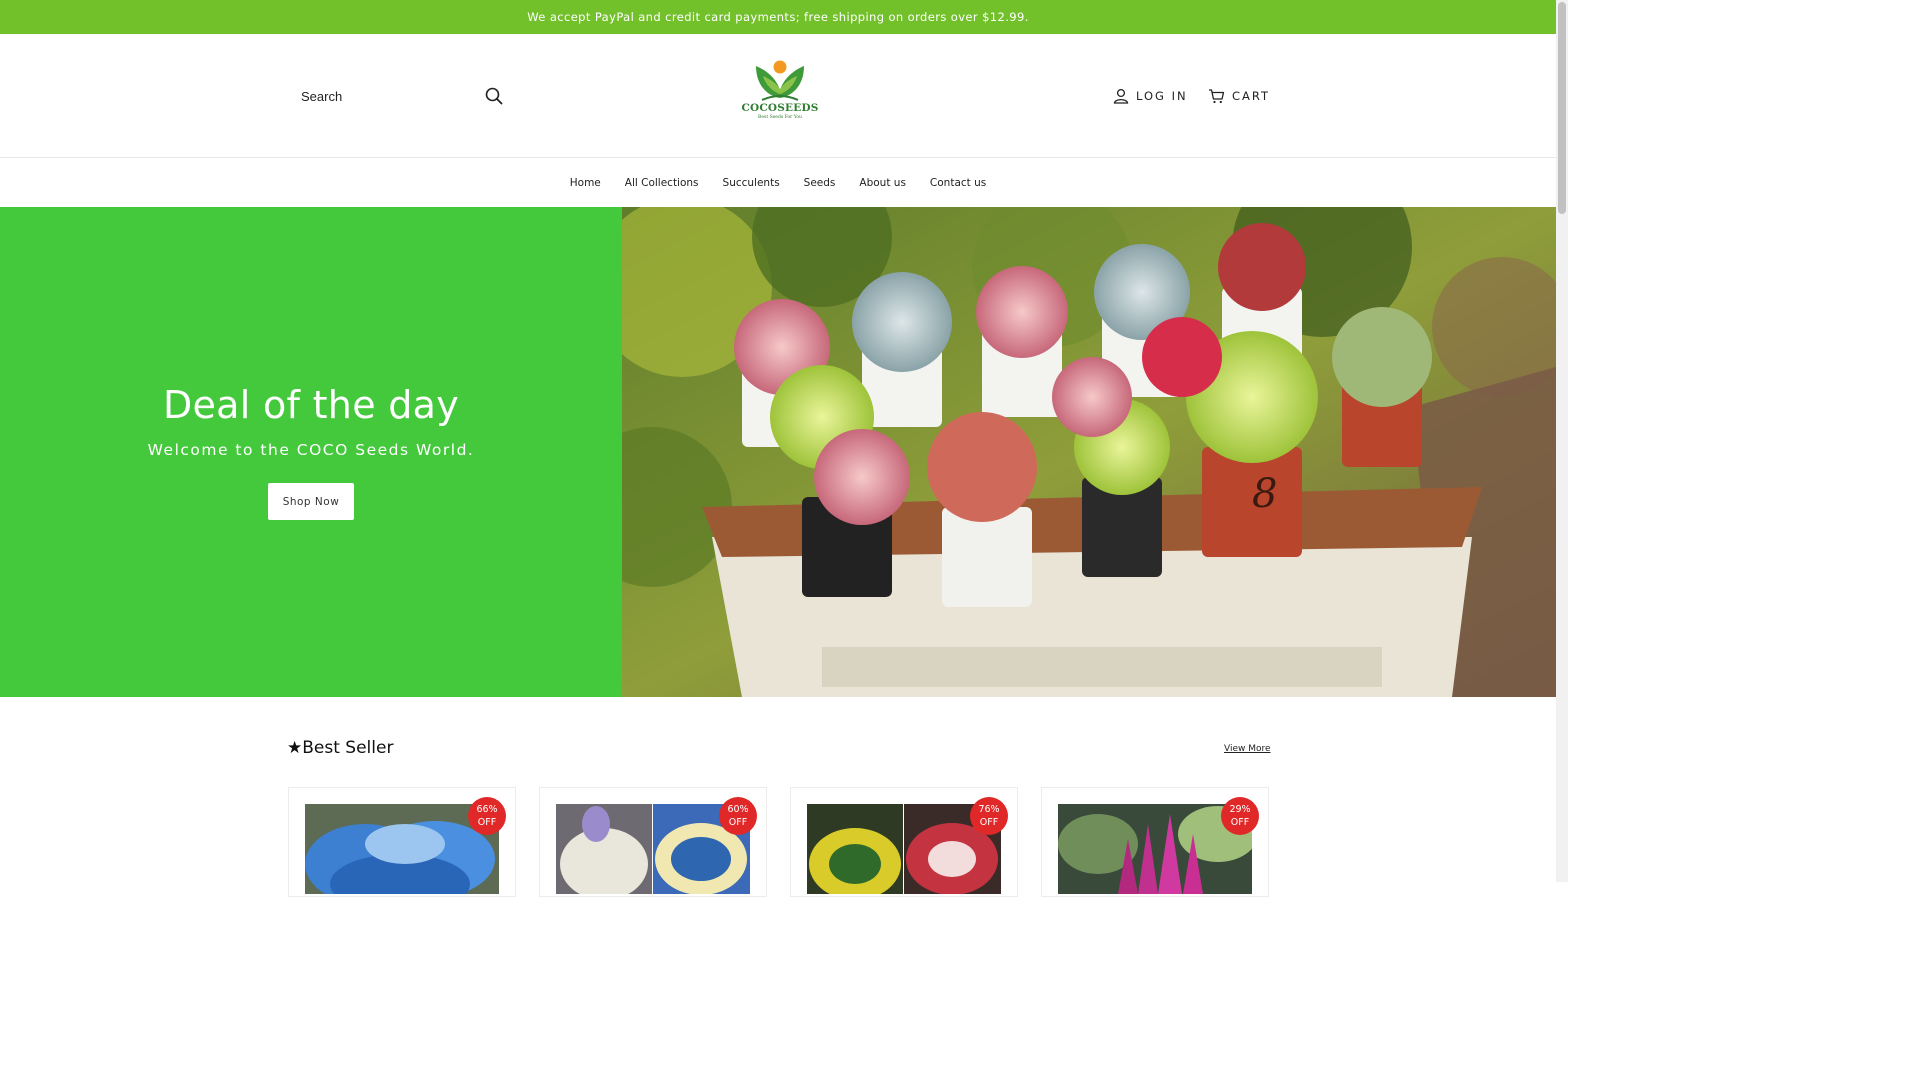  I want to click on hero-title: Deal of the day, so click(311, 405).